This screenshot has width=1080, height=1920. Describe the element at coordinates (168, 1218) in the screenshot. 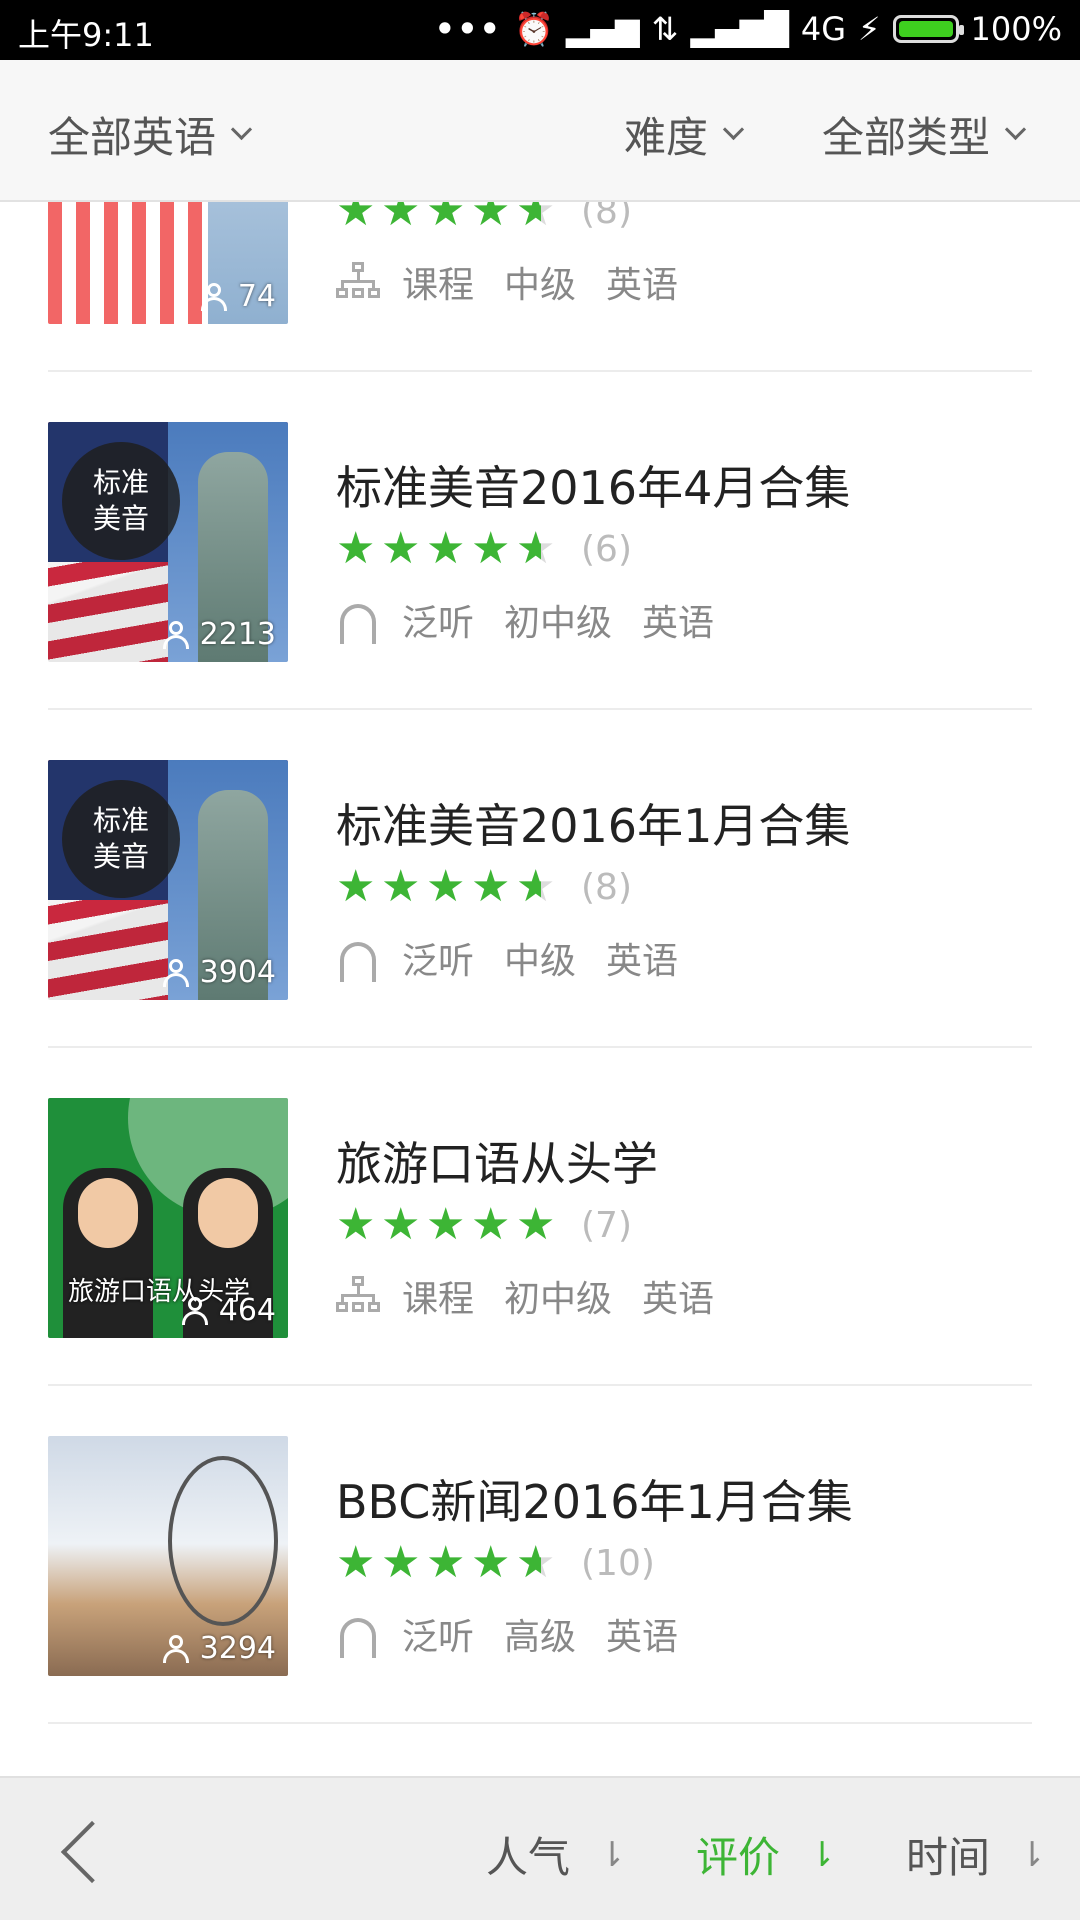

I see `item-thumbnail: 旅游口语从头学 464` at that location.